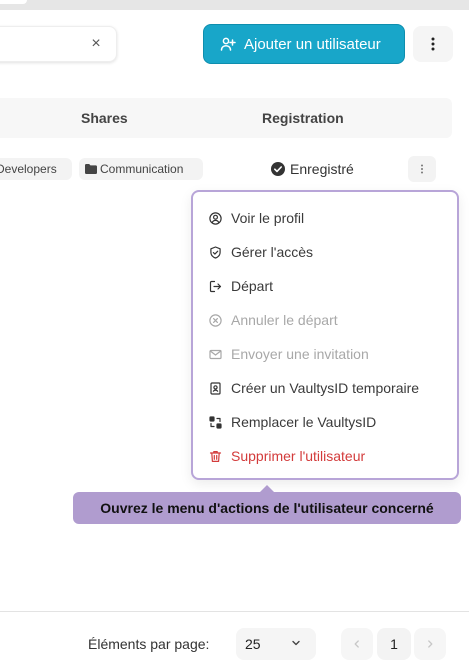 The width and height of the screenshot is (469, 670). Describe the element at coordinates (312, 44) in the screenshot. I see `add-user-label: Ajouter un utilisateur` at that location.